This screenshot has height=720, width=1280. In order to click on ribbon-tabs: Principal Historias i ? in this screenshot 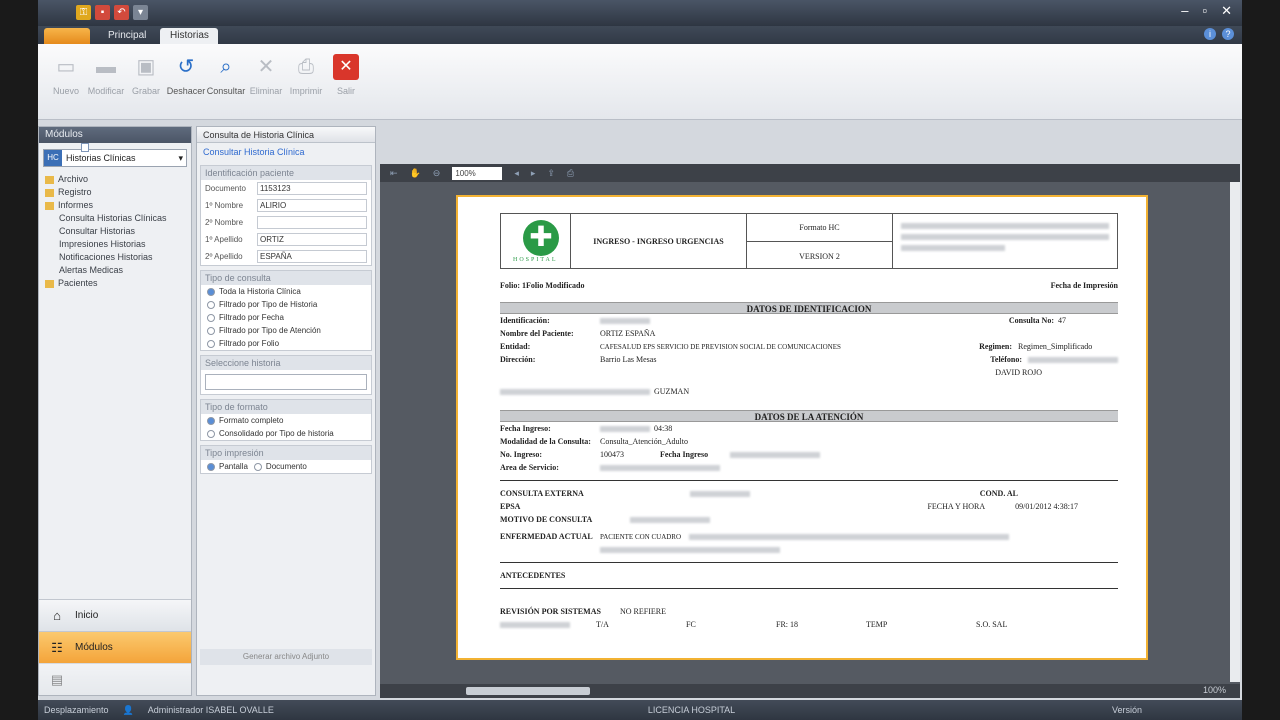, I will do `click(640, 35)`.